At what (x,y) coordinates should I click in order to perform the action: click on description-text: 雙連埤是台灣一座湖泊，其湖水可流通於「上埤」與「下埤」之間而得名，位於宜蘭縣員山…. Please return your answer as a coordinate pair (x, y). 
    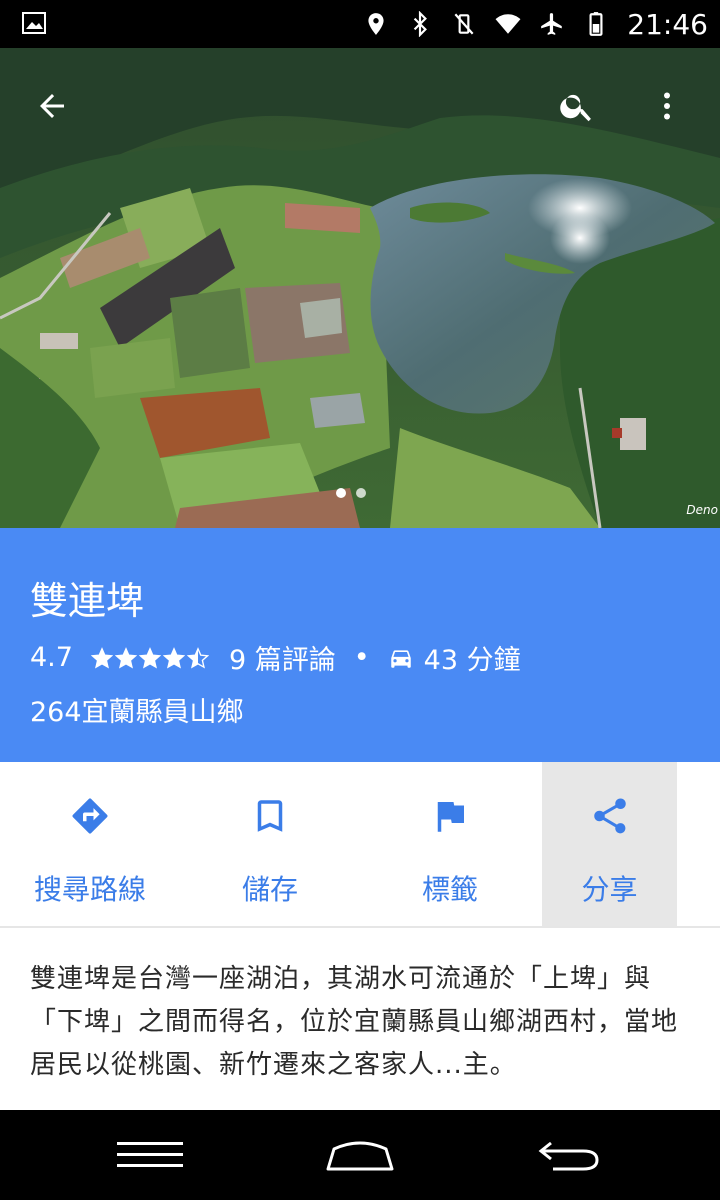
    Looking at the image, I should click on (354, 1022).